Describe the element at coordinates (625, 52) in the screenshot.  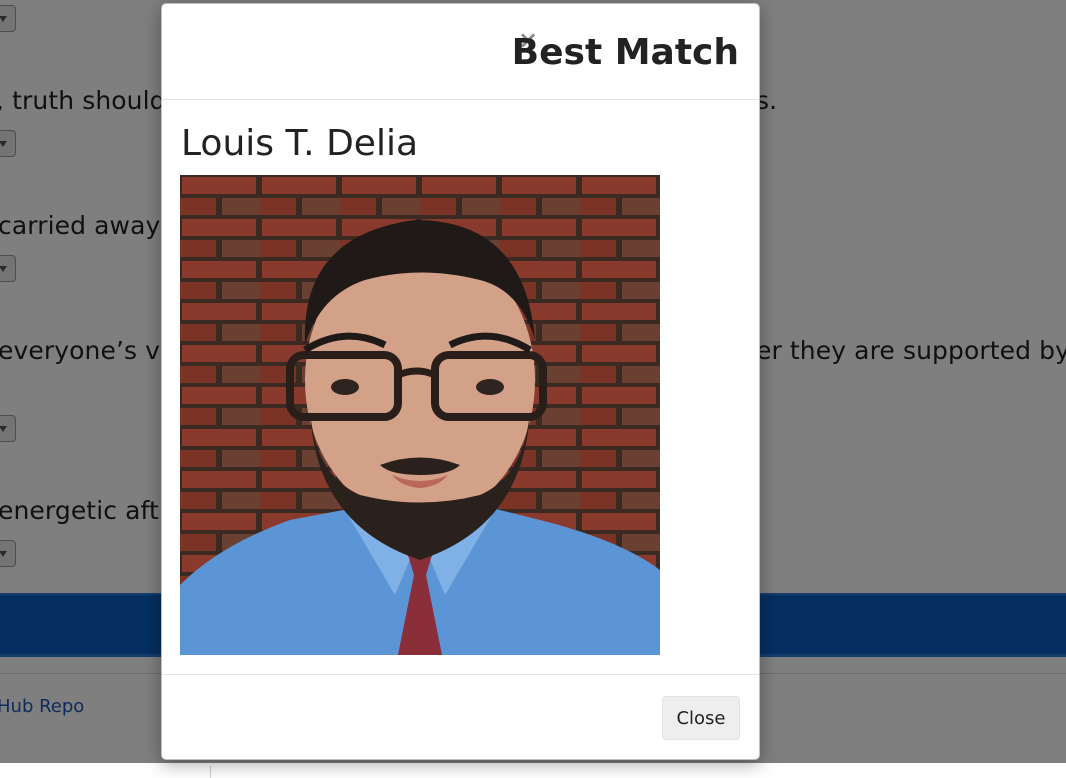
I see `modal-title: Best Match` at that location.